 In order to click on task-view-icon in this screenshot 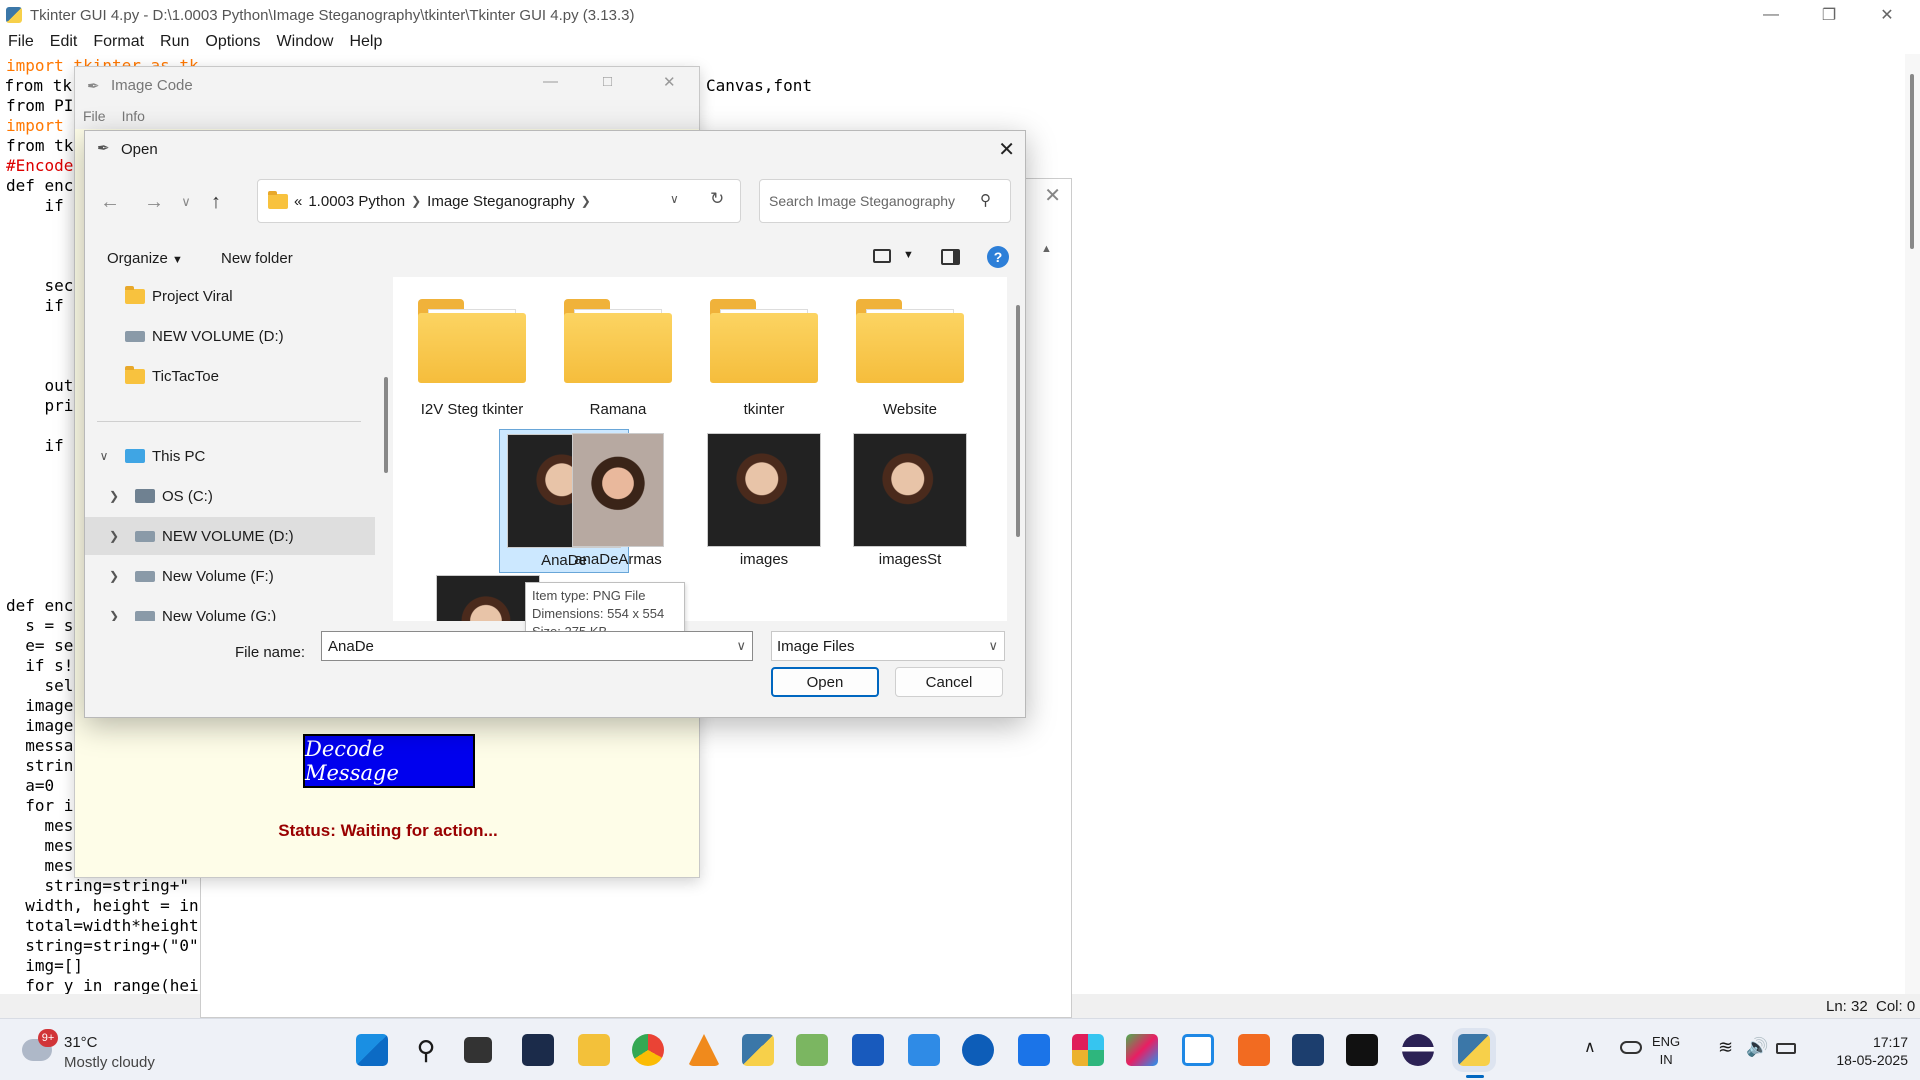, I will do `click(478, 1050)`.